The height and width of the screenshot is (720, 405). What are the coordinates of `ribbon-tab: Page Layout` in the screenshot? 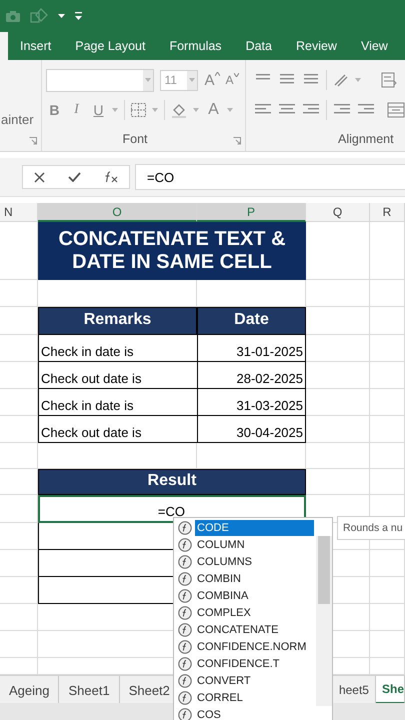 It's located at (110, 46).